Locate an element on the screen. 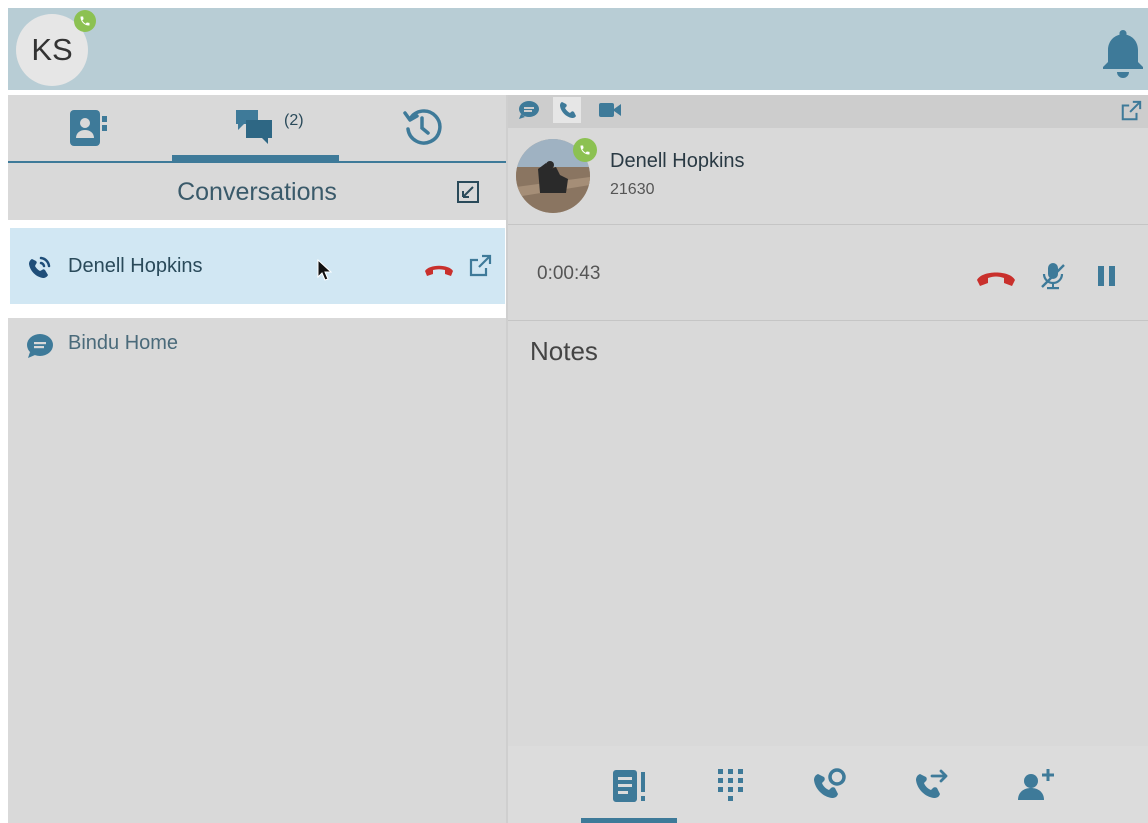  tab-bar-divider is located at coordinates (257, 162).